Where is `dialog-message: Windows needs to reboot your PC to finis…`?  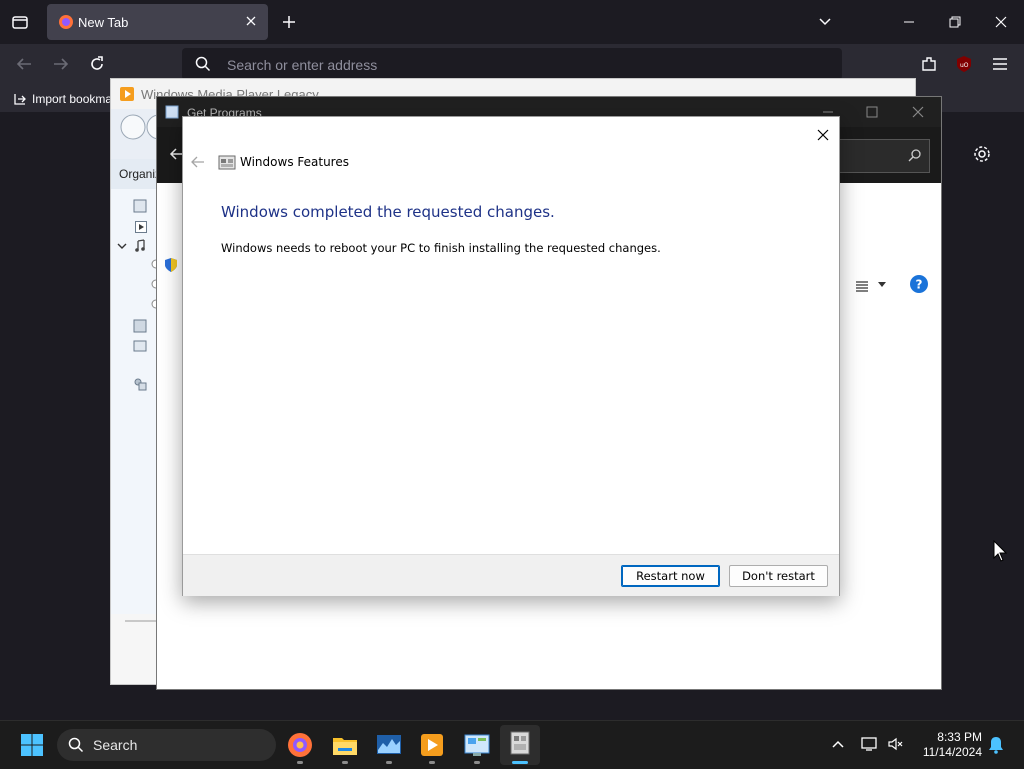
dialog-message: Windows needs to reboot your PC to finis… is located at coordinates (441, 248).